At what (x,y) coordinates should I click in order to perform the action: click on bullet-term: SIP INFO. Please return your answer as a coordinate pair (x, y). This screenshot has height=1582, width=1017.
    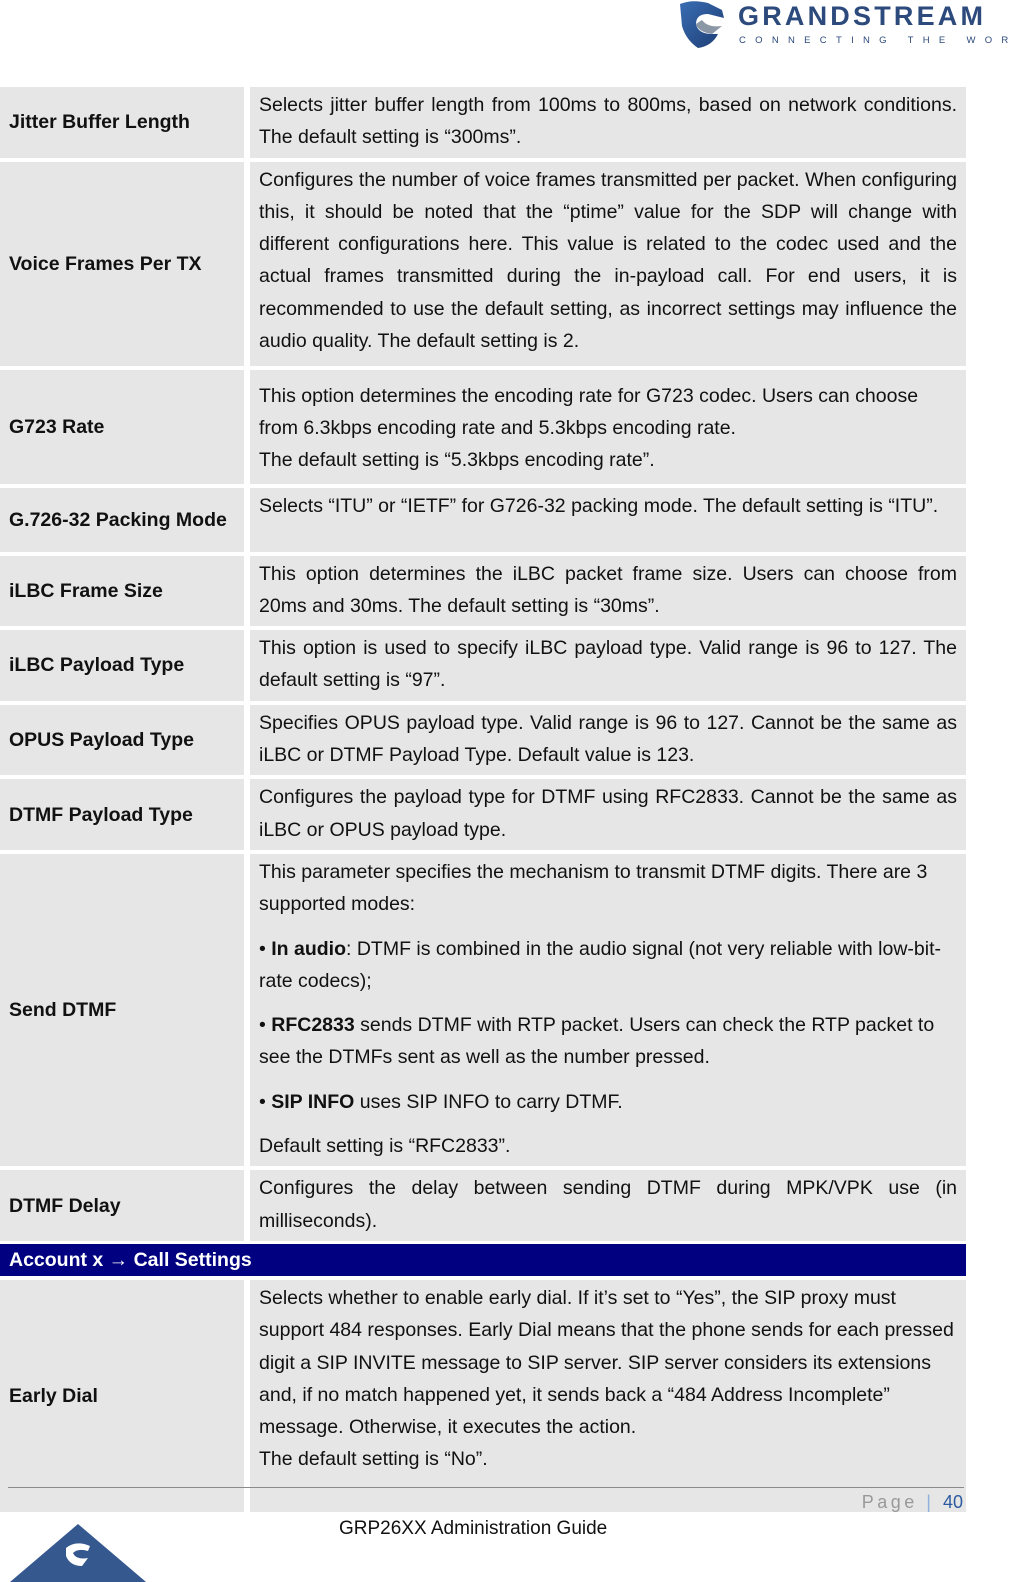
    Looking at the image, I should click on (313, 1101).